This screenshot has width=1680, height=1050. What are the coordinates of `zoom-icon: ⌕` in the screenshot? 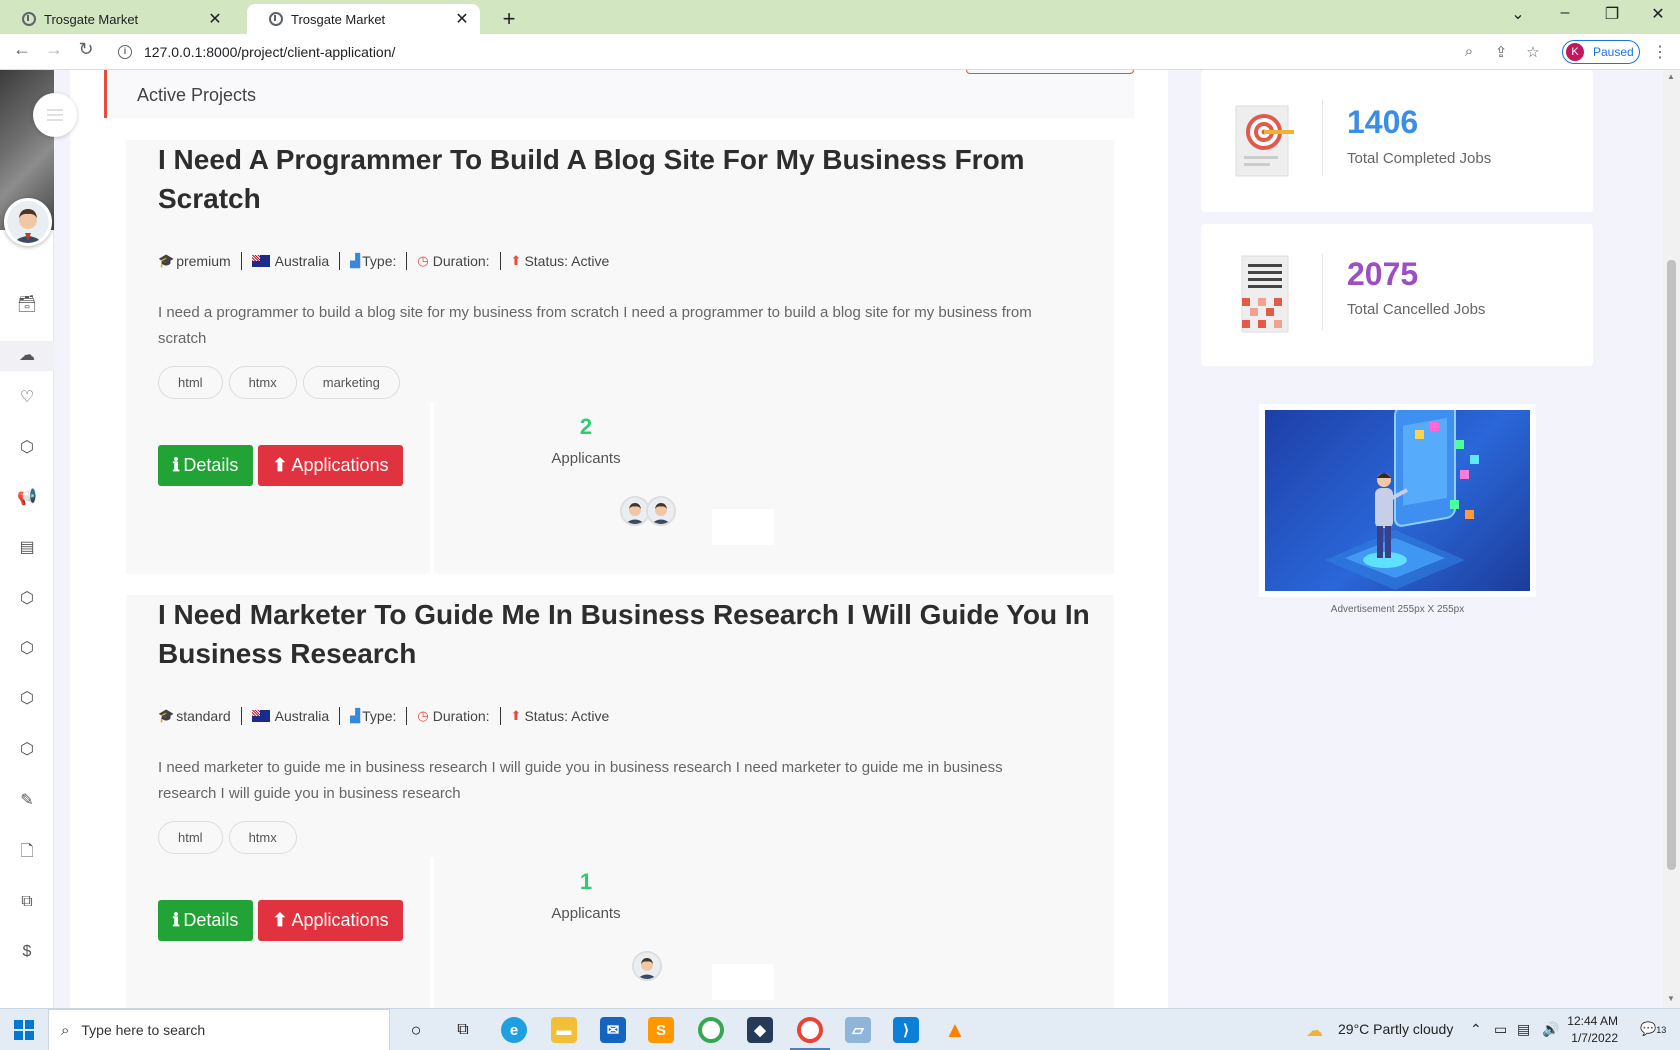 It's located at (1469, 51).